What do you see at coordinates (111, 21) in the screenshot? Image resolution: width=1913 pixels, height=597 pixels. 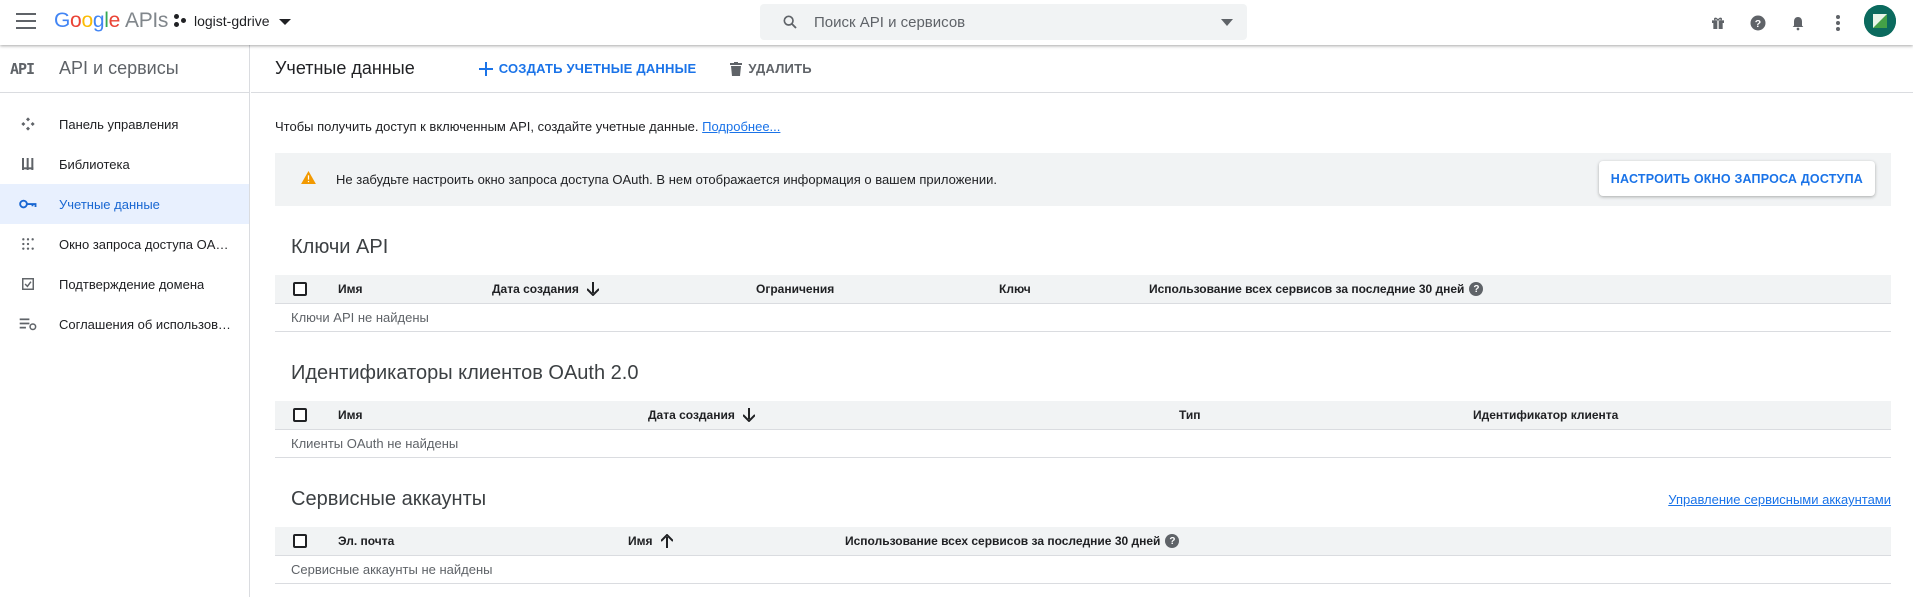 I see `google-apis-logo: Google APIs` at bounding box center [111, 21].